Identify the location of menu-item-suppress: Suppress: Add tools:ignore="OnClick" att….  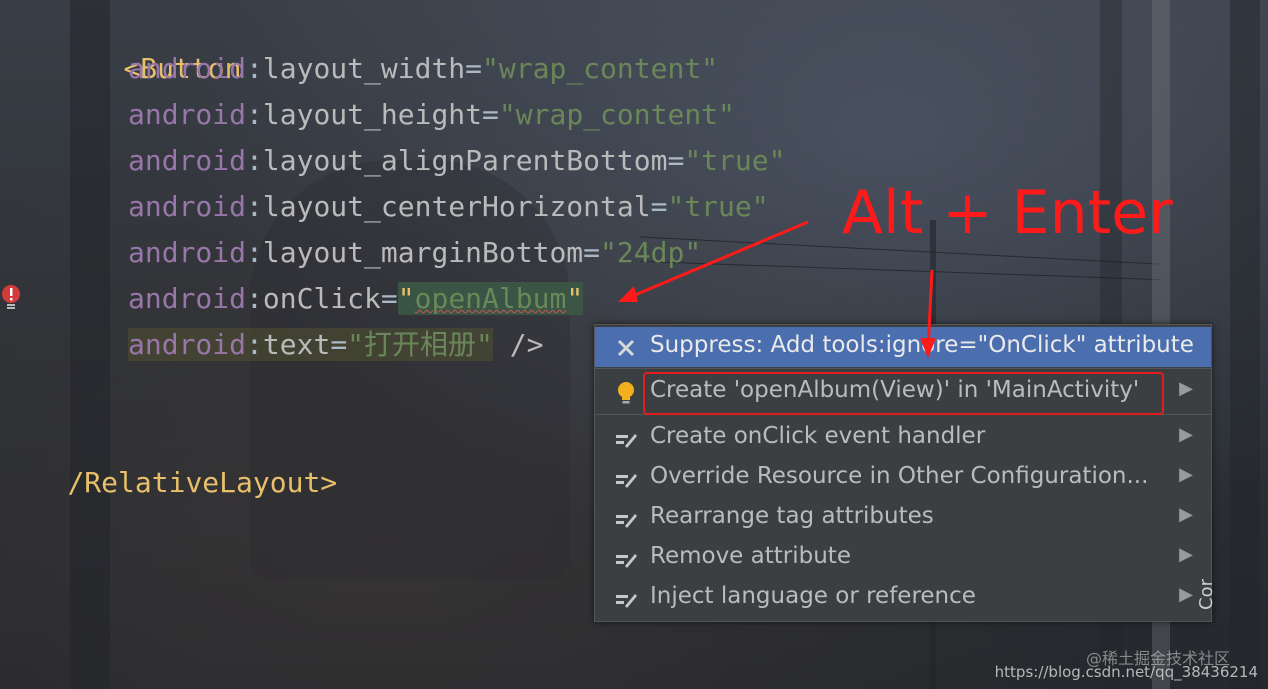
(903, 347).